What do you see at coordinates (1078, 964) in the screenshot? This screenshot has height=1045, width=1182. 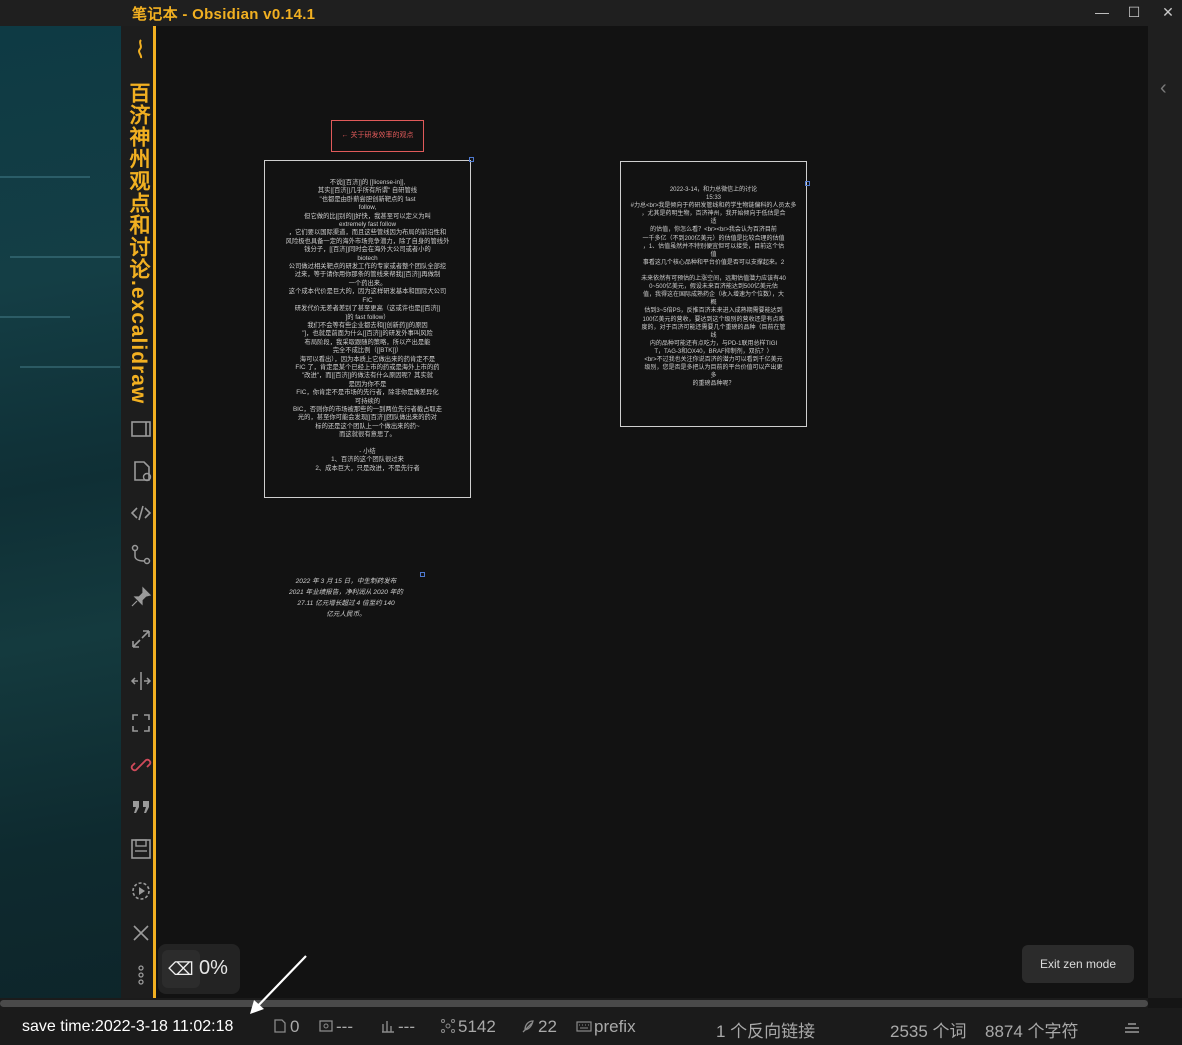 I see `exit-zen-mode-button: Exit zen mode` at bounding box center [1078, 964].